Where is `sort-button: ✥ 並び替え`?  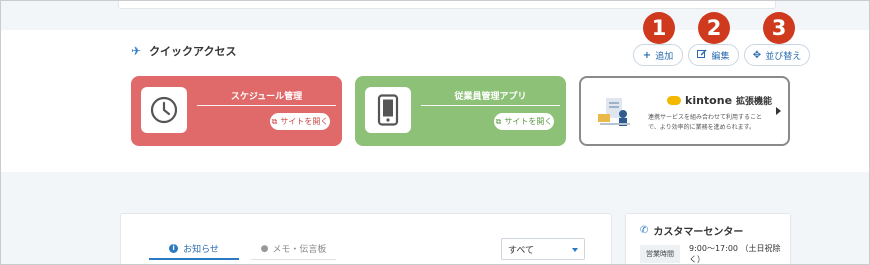 sort-button: ✥ 並び替え is located at coordinates (777, 55).